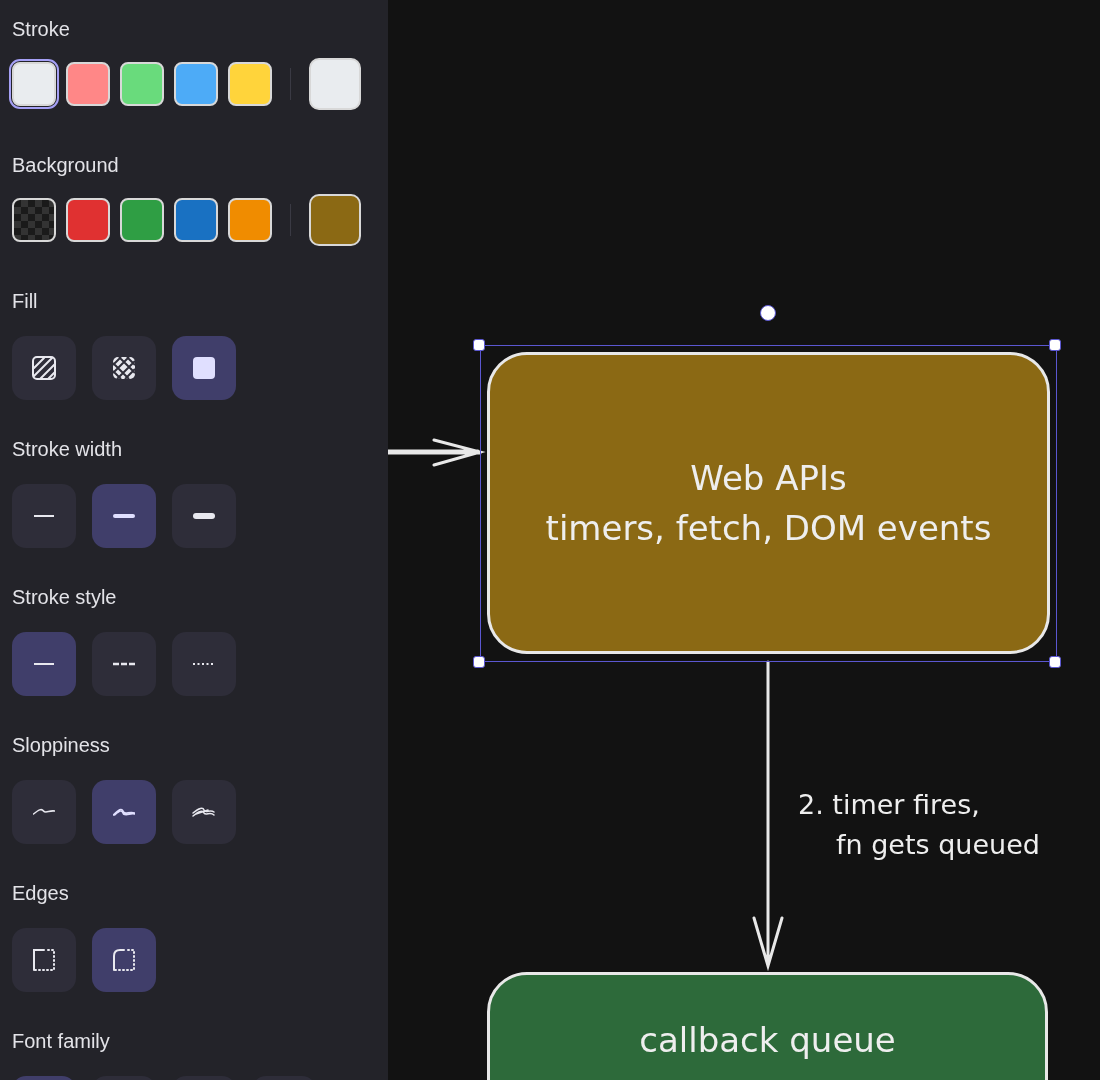  I want to click on section-label: Stroke style, so click(65, 597).